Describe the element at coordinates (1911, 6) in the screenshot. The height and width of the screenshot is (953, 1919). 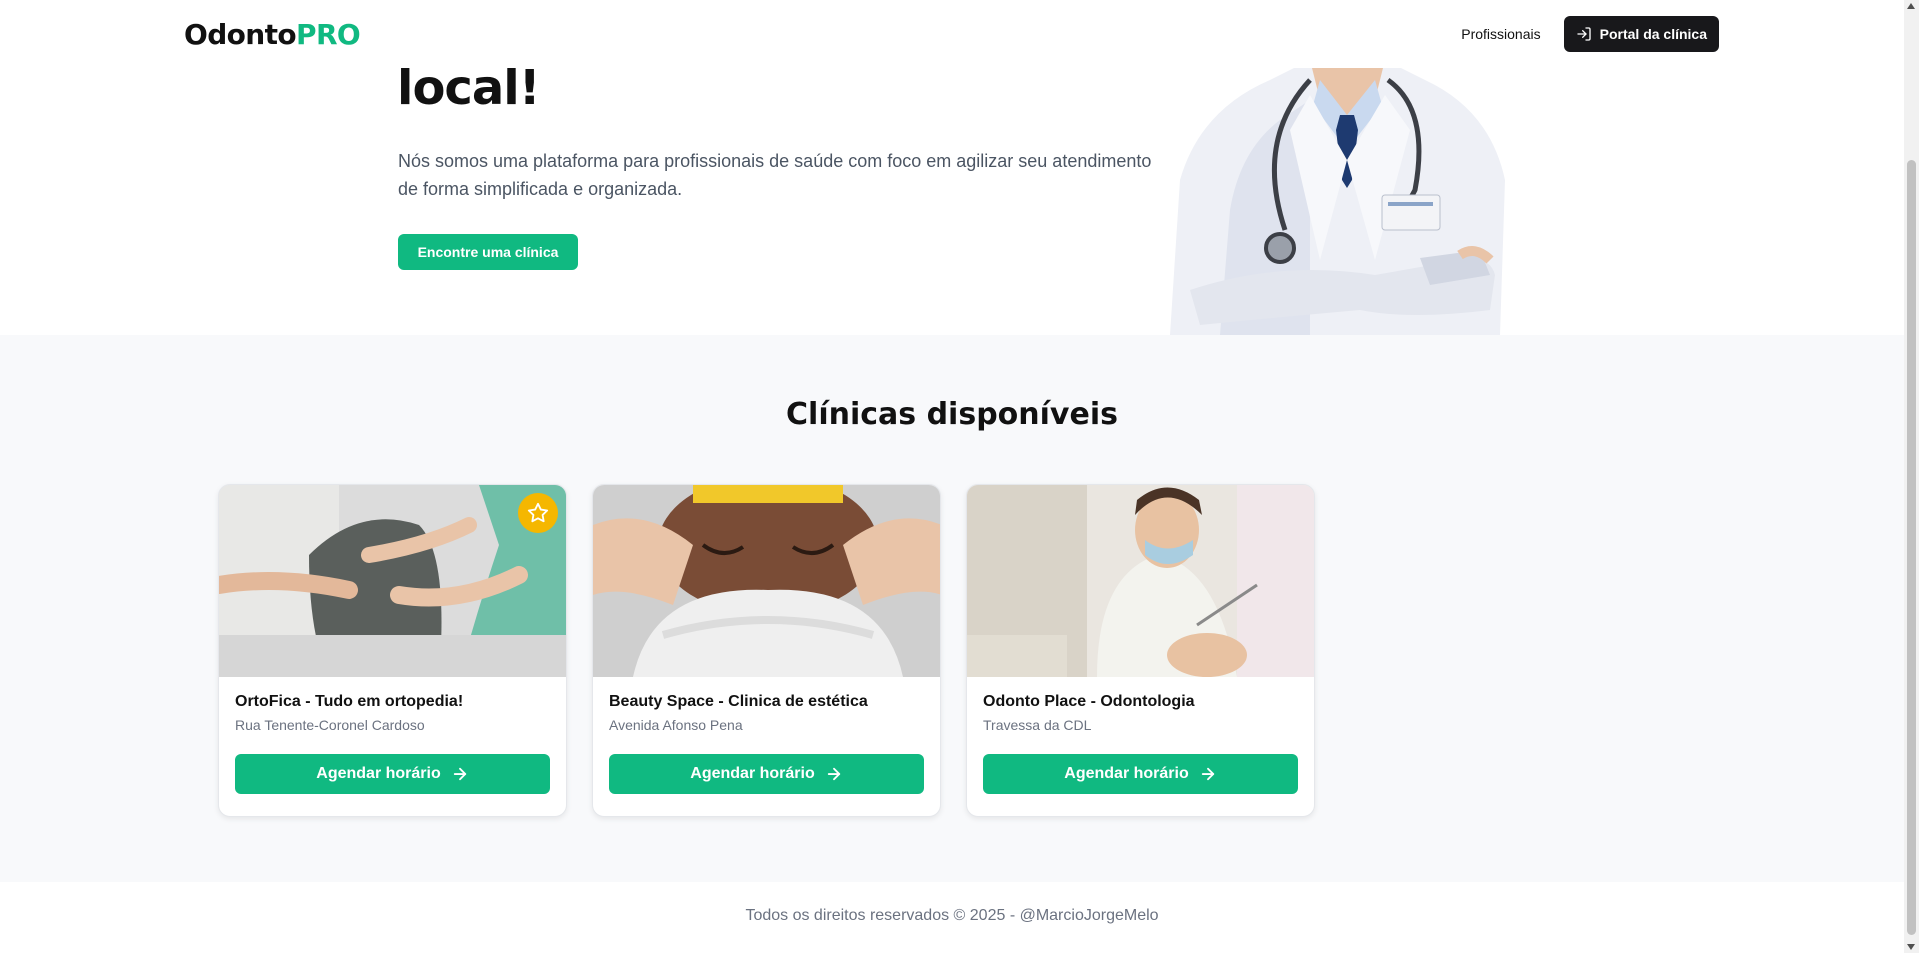
I see `scroll-up-arrow-icon` at that location.